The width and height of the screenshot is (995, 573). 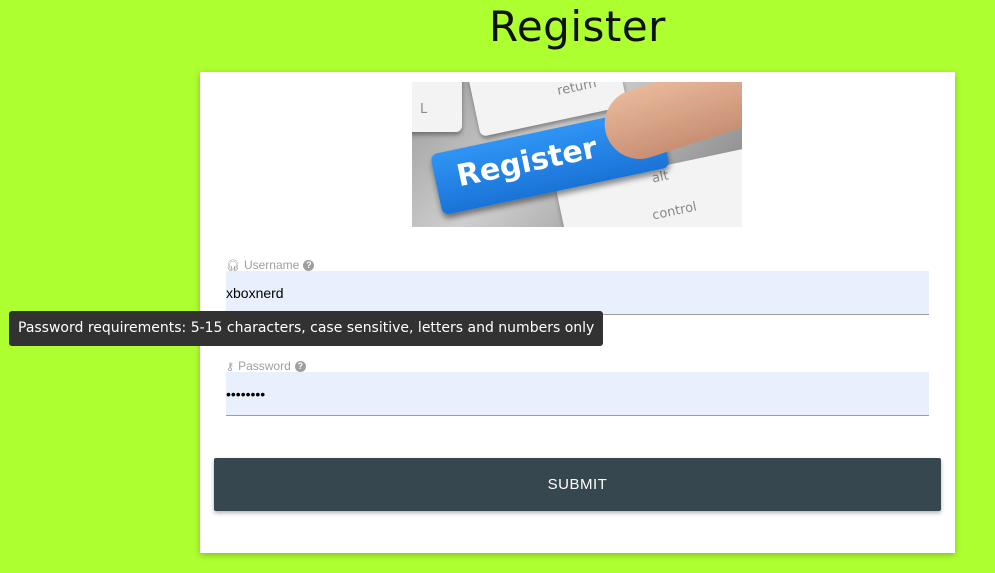 What do you see at coordinates (230, 366) in the screenshot?
I see `key-icon: ⚷` at bounding box center [230, 366].